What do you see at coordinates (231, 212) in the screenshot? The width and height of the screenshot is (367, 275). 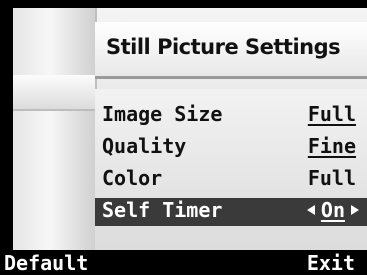 I see `setting-row-self-timer: Self Timer On` at bounding box center [231, 212].